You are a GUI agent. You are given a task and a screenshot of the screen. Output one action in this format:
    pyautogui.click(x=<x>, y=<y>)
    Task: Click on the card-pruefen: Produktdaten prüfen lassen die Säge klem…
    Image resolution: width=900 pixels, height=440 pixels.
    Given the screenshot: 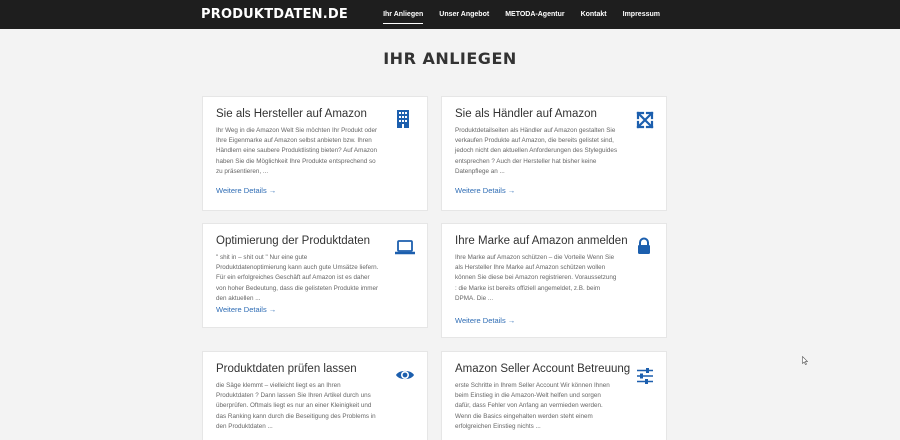 What is the action you would take?
    pyautogui.click(x=315, y=395)
    